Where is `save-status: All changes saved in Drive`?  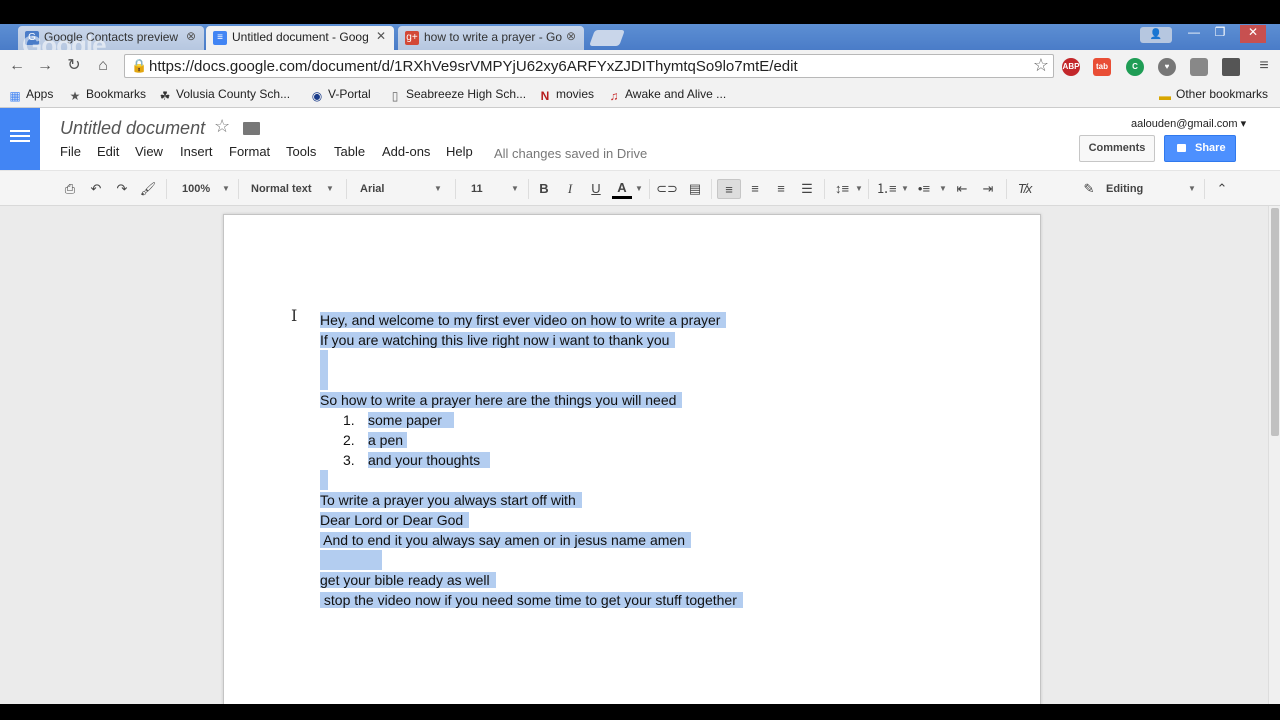 save-status: All changes saved in Drive is located at coordinates (570, 153).